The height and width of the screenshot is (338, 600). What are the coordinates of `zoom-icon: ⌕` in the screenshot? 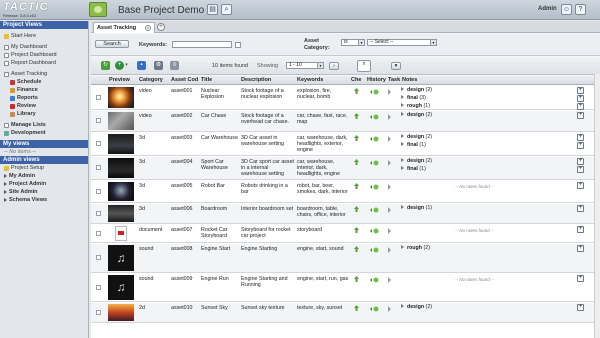 It's located at (226, 9).